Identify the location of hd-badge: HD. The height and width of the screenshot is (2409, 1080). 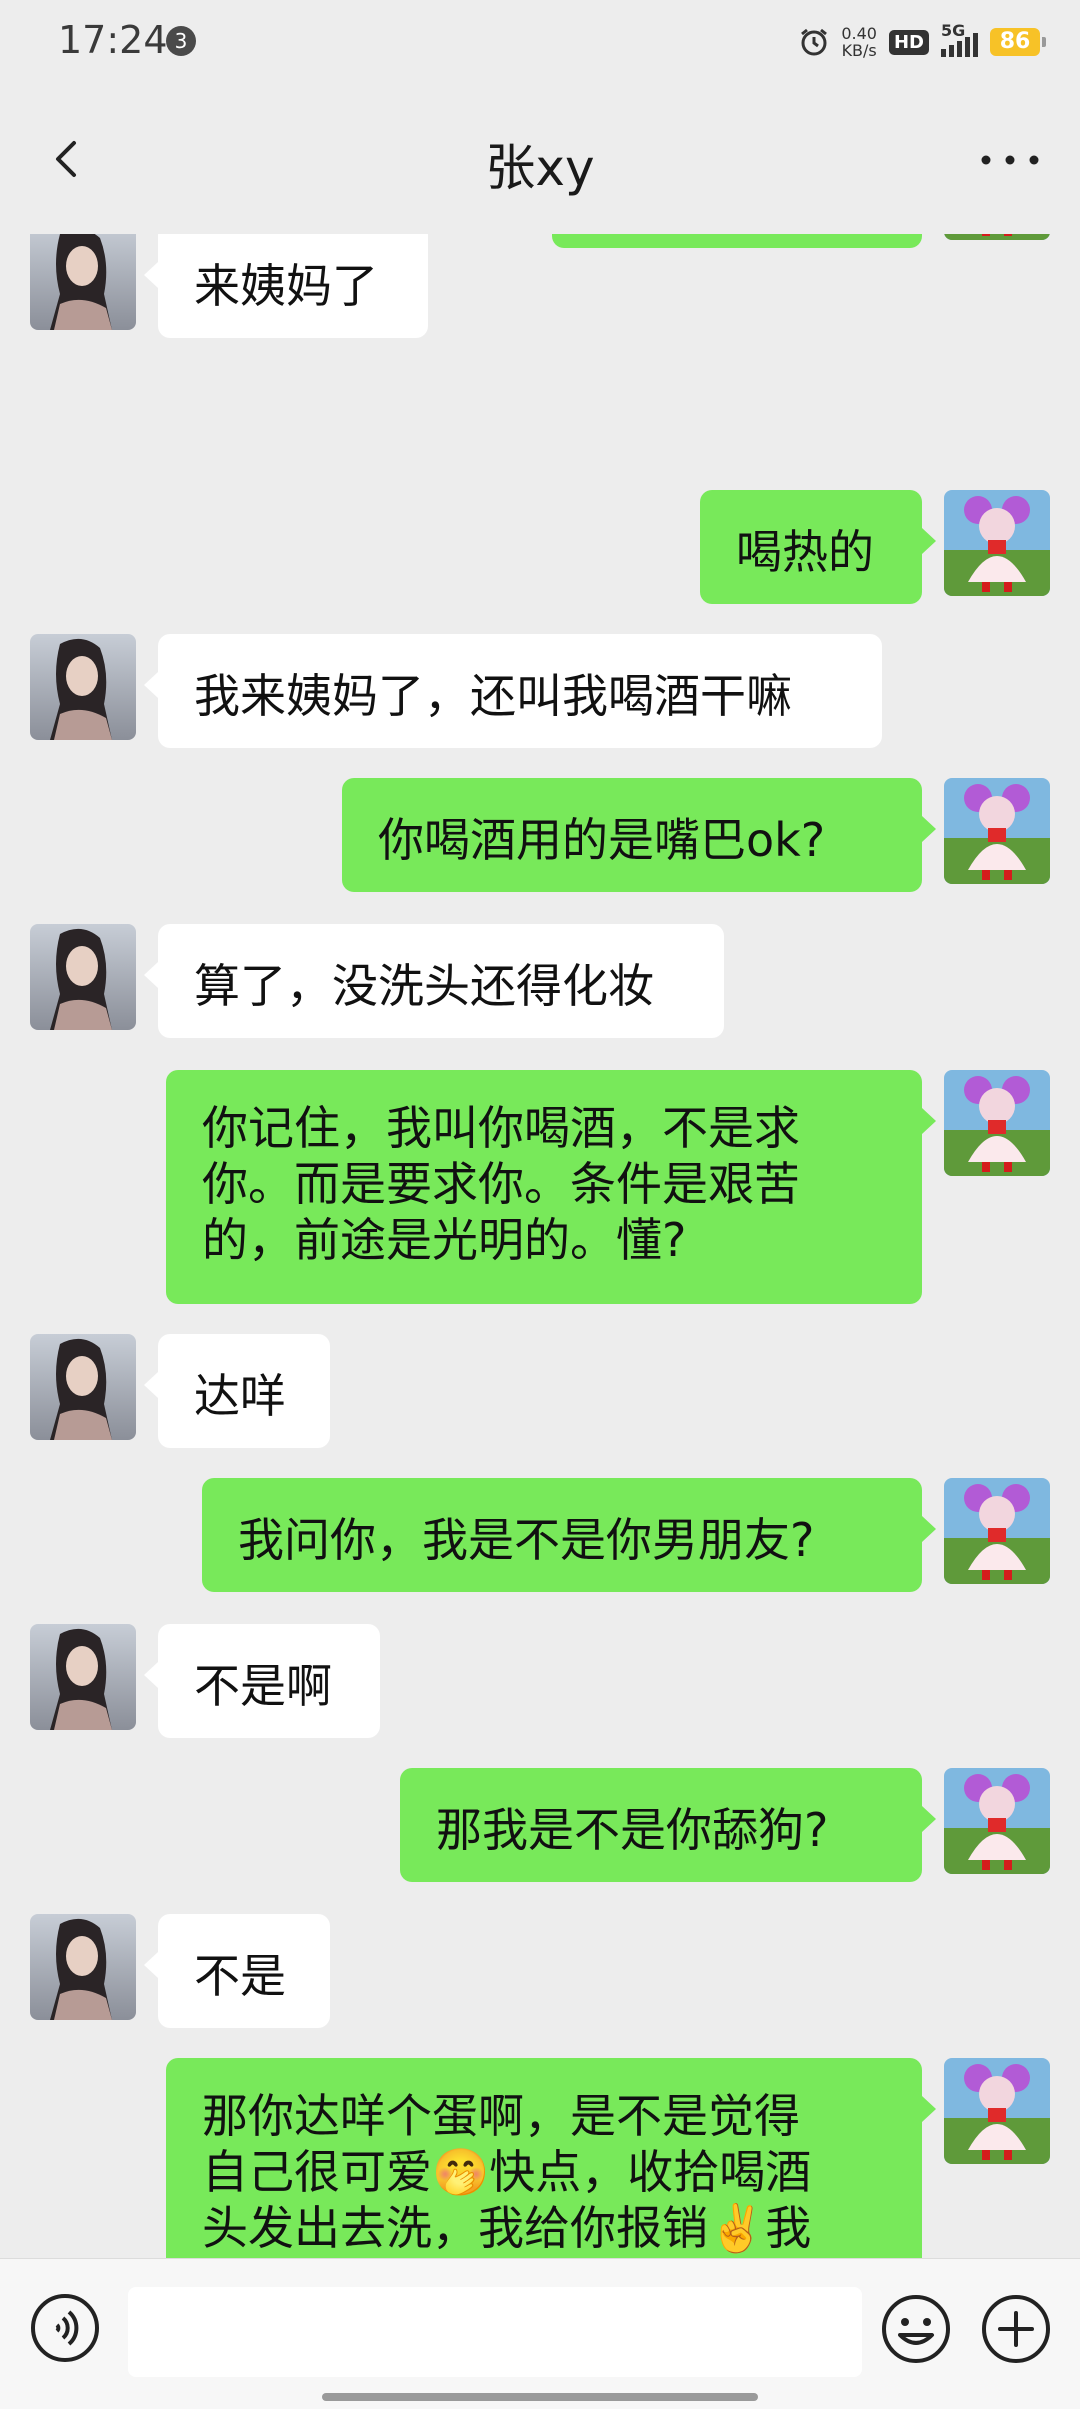
(908, 42).